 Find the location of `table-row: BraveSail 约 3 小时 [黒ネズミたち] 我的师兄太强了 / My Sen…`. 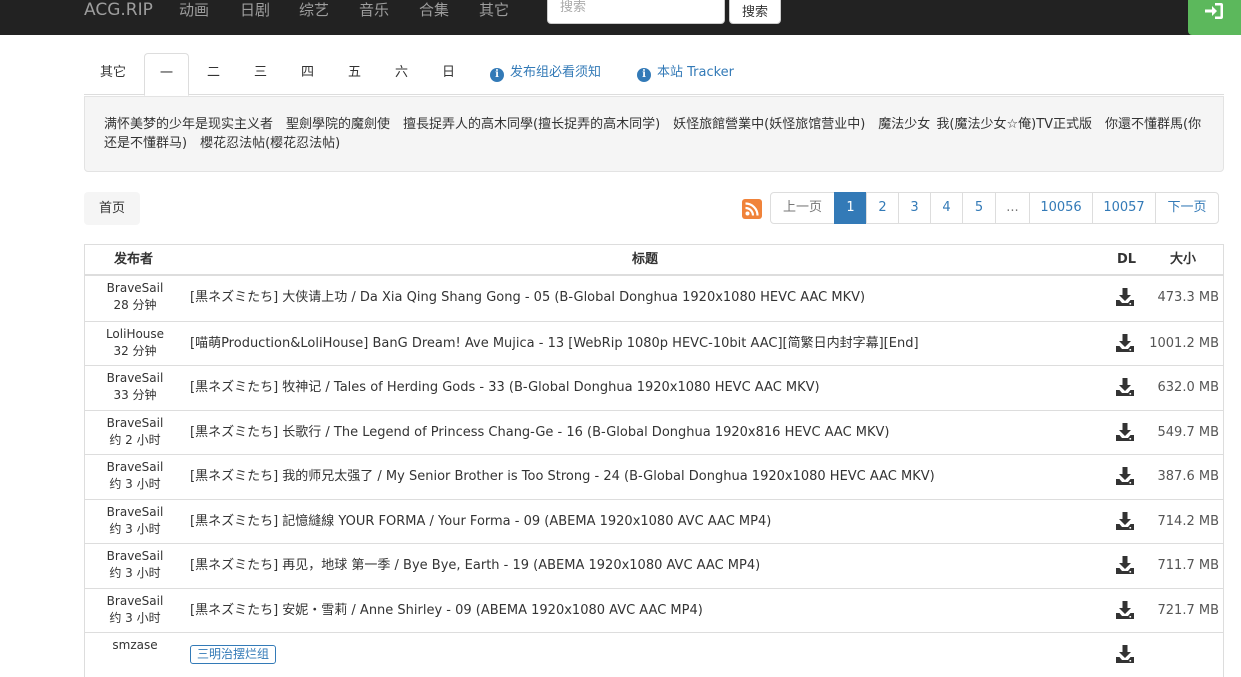

table-row: BraveSail 约 3 小时 [黒ネズミたち] 我的师兄太强了 / My Sen… is located at coordinates (654, 476).